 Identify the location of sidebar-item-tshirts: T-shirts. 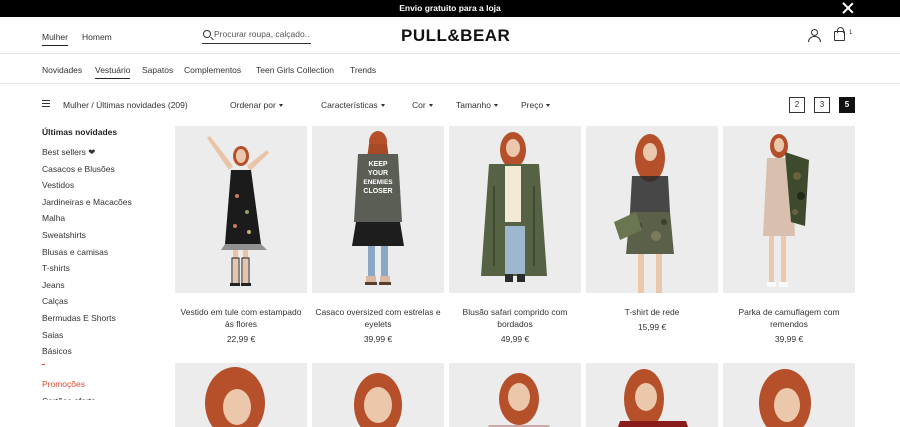
(56, 268).